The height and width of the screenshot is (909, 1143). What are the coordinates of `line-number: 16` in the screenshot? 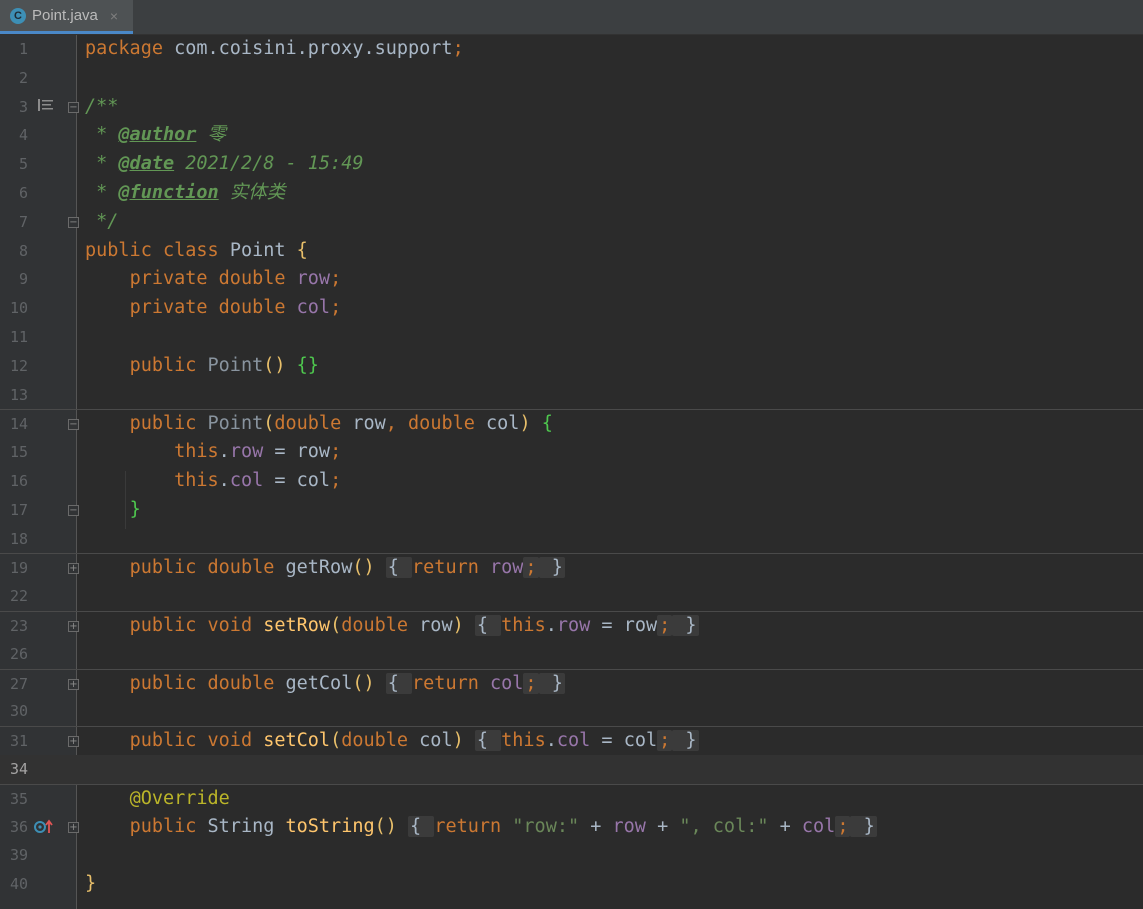 It's located at (18, 481).